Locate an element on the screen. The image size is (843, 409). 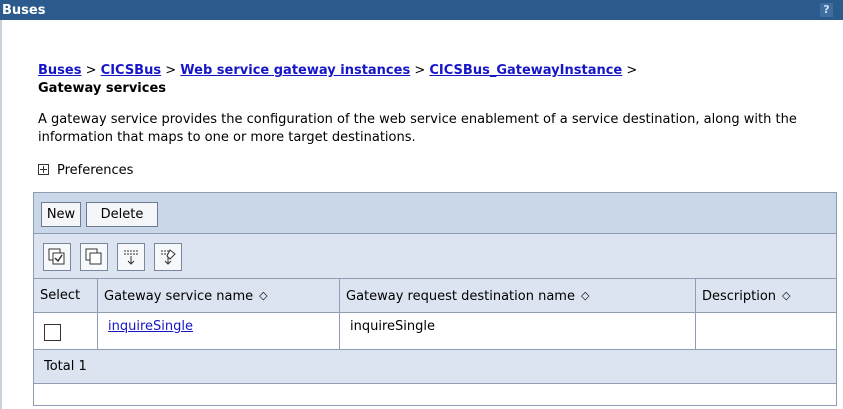
breadcrumb-link-gateway-instance: CICSBus_GatewayInstance is located at coordinates (525, 70).